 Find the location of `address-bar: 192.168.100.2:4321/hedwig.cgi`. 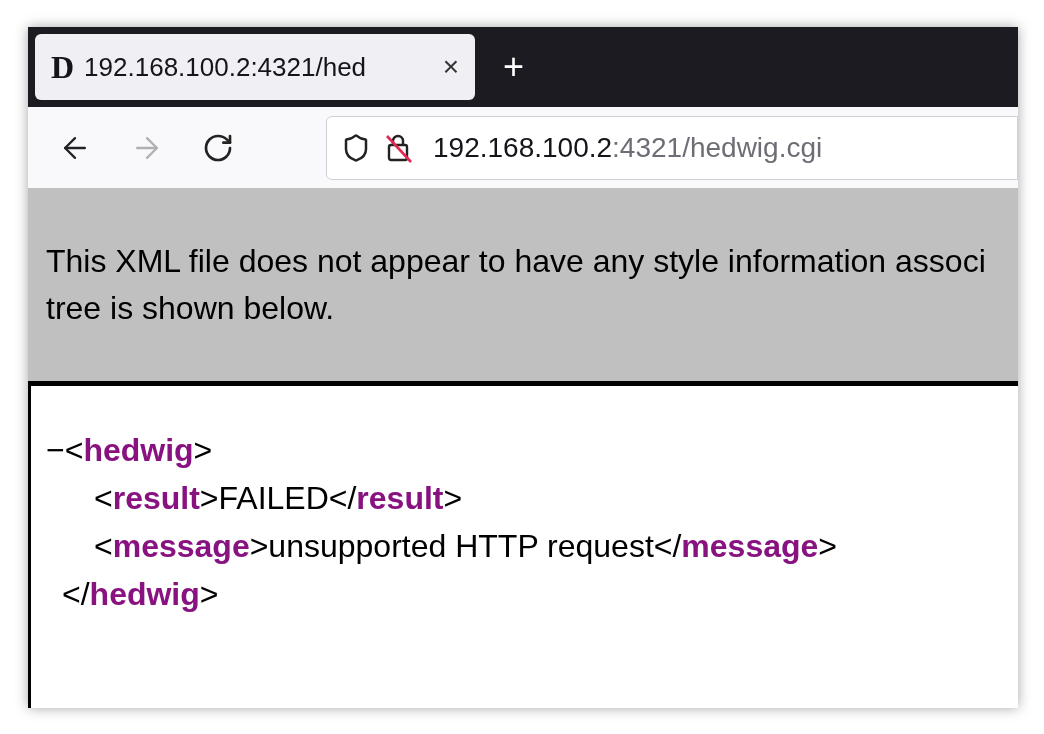

address-bar: 192.168.100.2:4321/hedwig.cgi is located at coordinates (672, 147).